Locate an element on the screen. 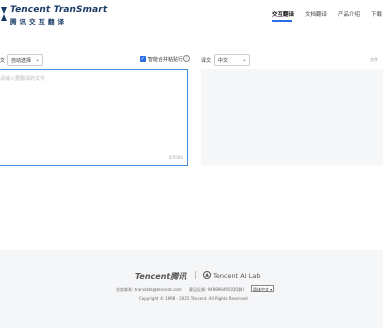  target-language-value: 中文 is located at coordinates (223, 61).